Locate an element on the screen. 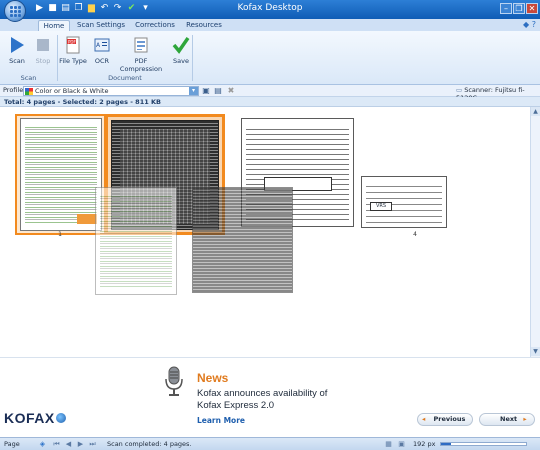  page-thumbnail-selected is located at coordinates (60, 174).